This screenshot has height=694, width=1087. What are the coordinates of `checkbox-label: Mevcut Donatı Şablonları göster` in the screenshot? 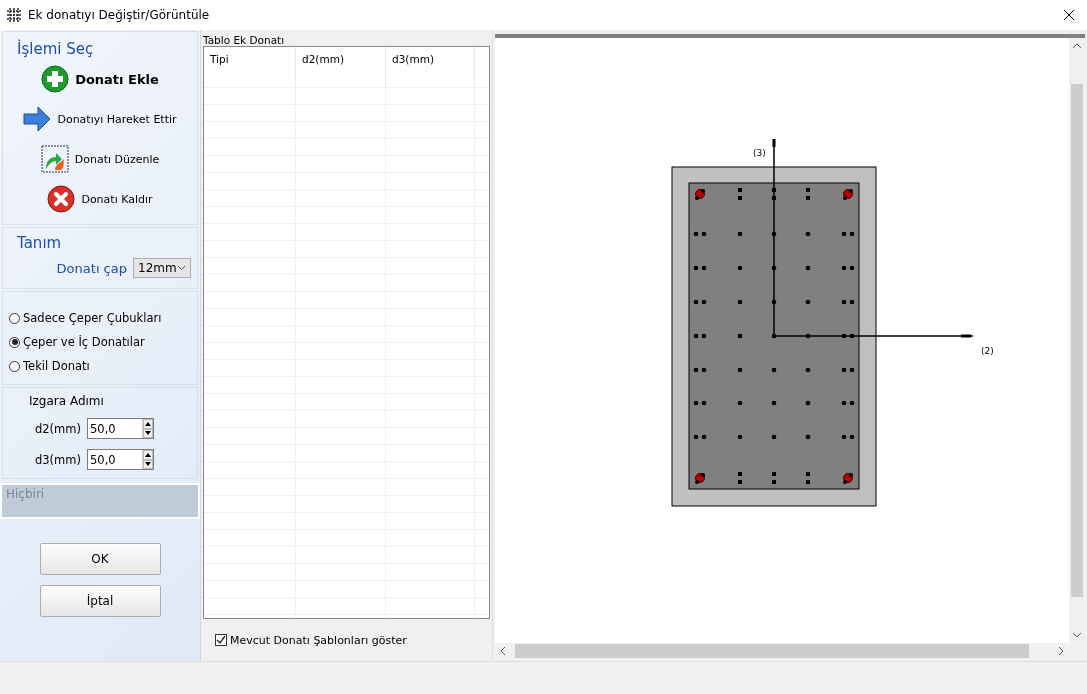 It's located at (318, 640).